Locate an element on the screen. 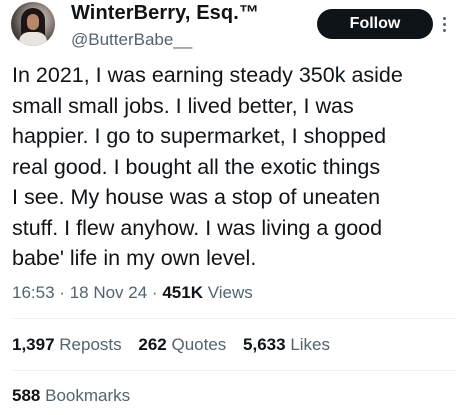  views-label: Views is located at coordinates (230, 292).